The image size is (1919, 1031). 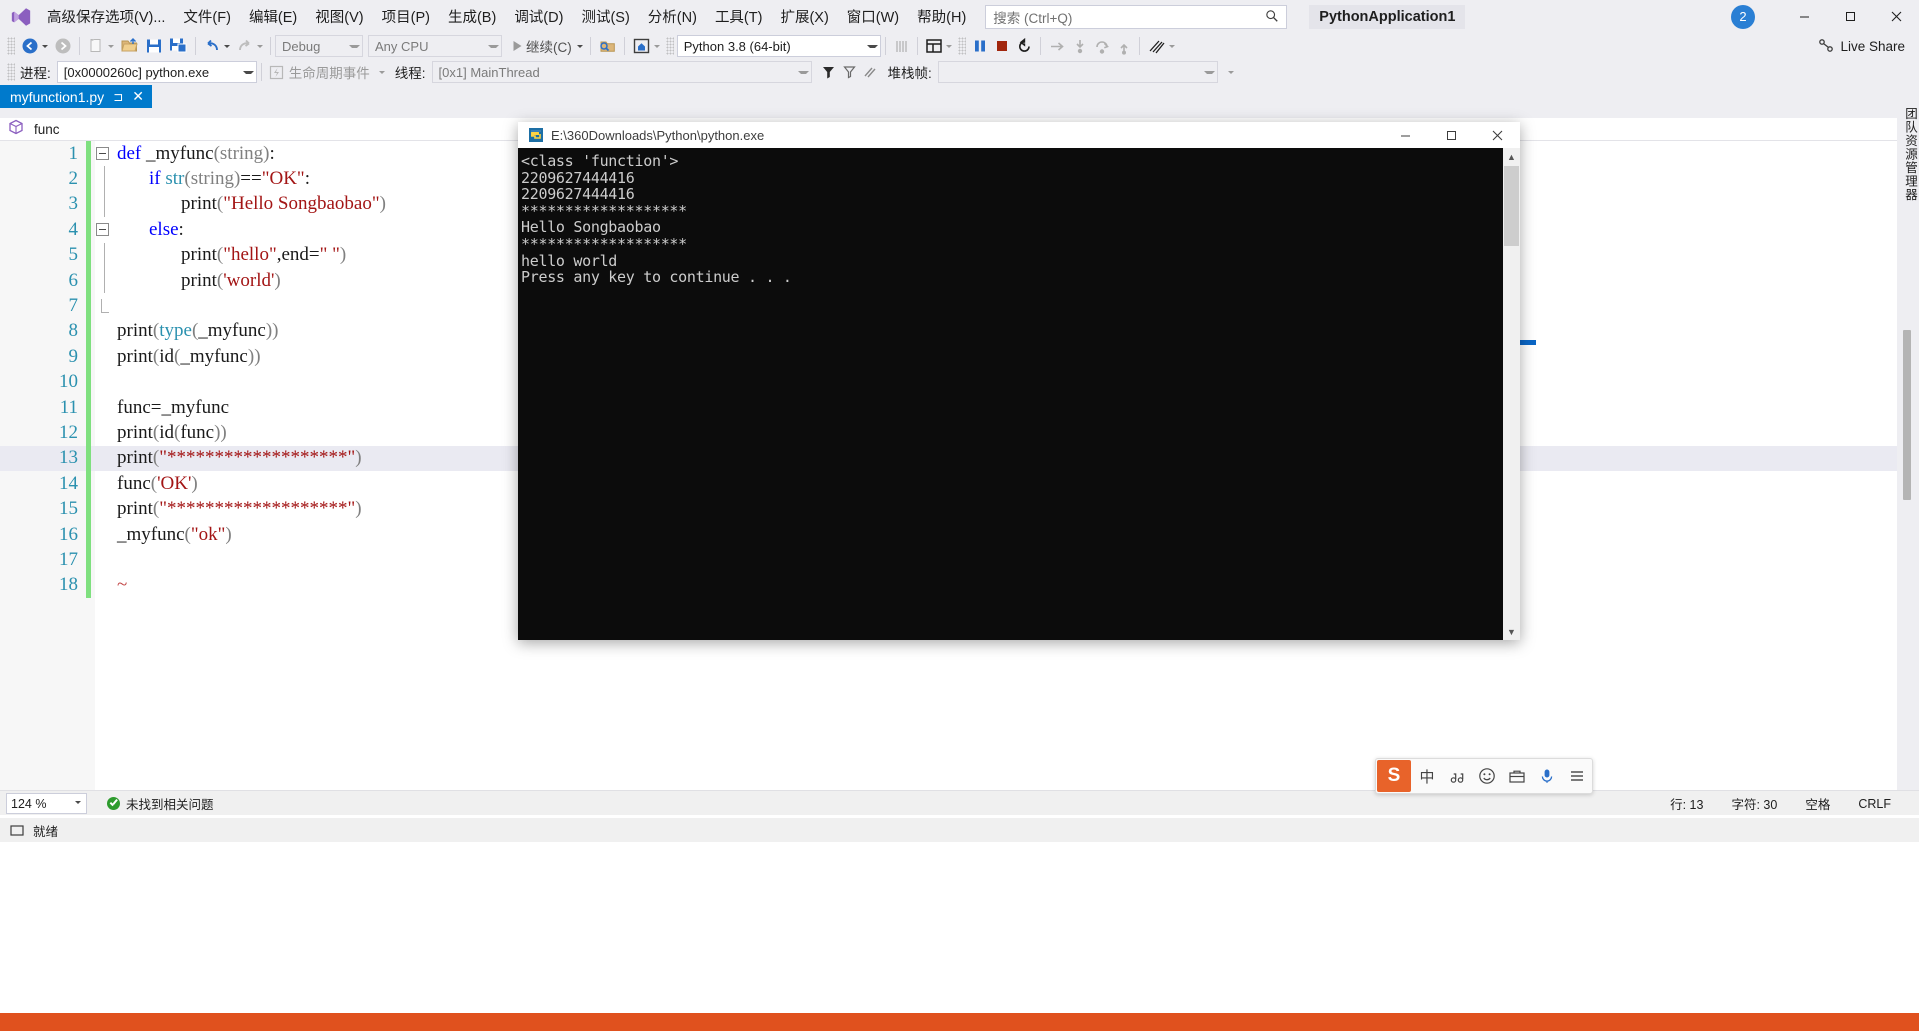 I want to click on window-maximize-button, so click(x=1850, y=16).